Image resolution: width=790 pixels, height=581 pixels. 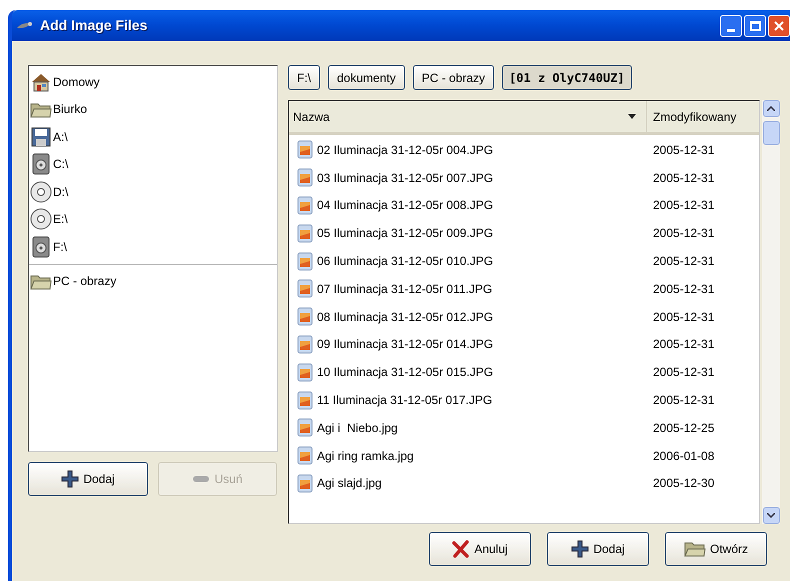 I want to click on column-header: Zmodyfikowany, so click(x=703, y=116).